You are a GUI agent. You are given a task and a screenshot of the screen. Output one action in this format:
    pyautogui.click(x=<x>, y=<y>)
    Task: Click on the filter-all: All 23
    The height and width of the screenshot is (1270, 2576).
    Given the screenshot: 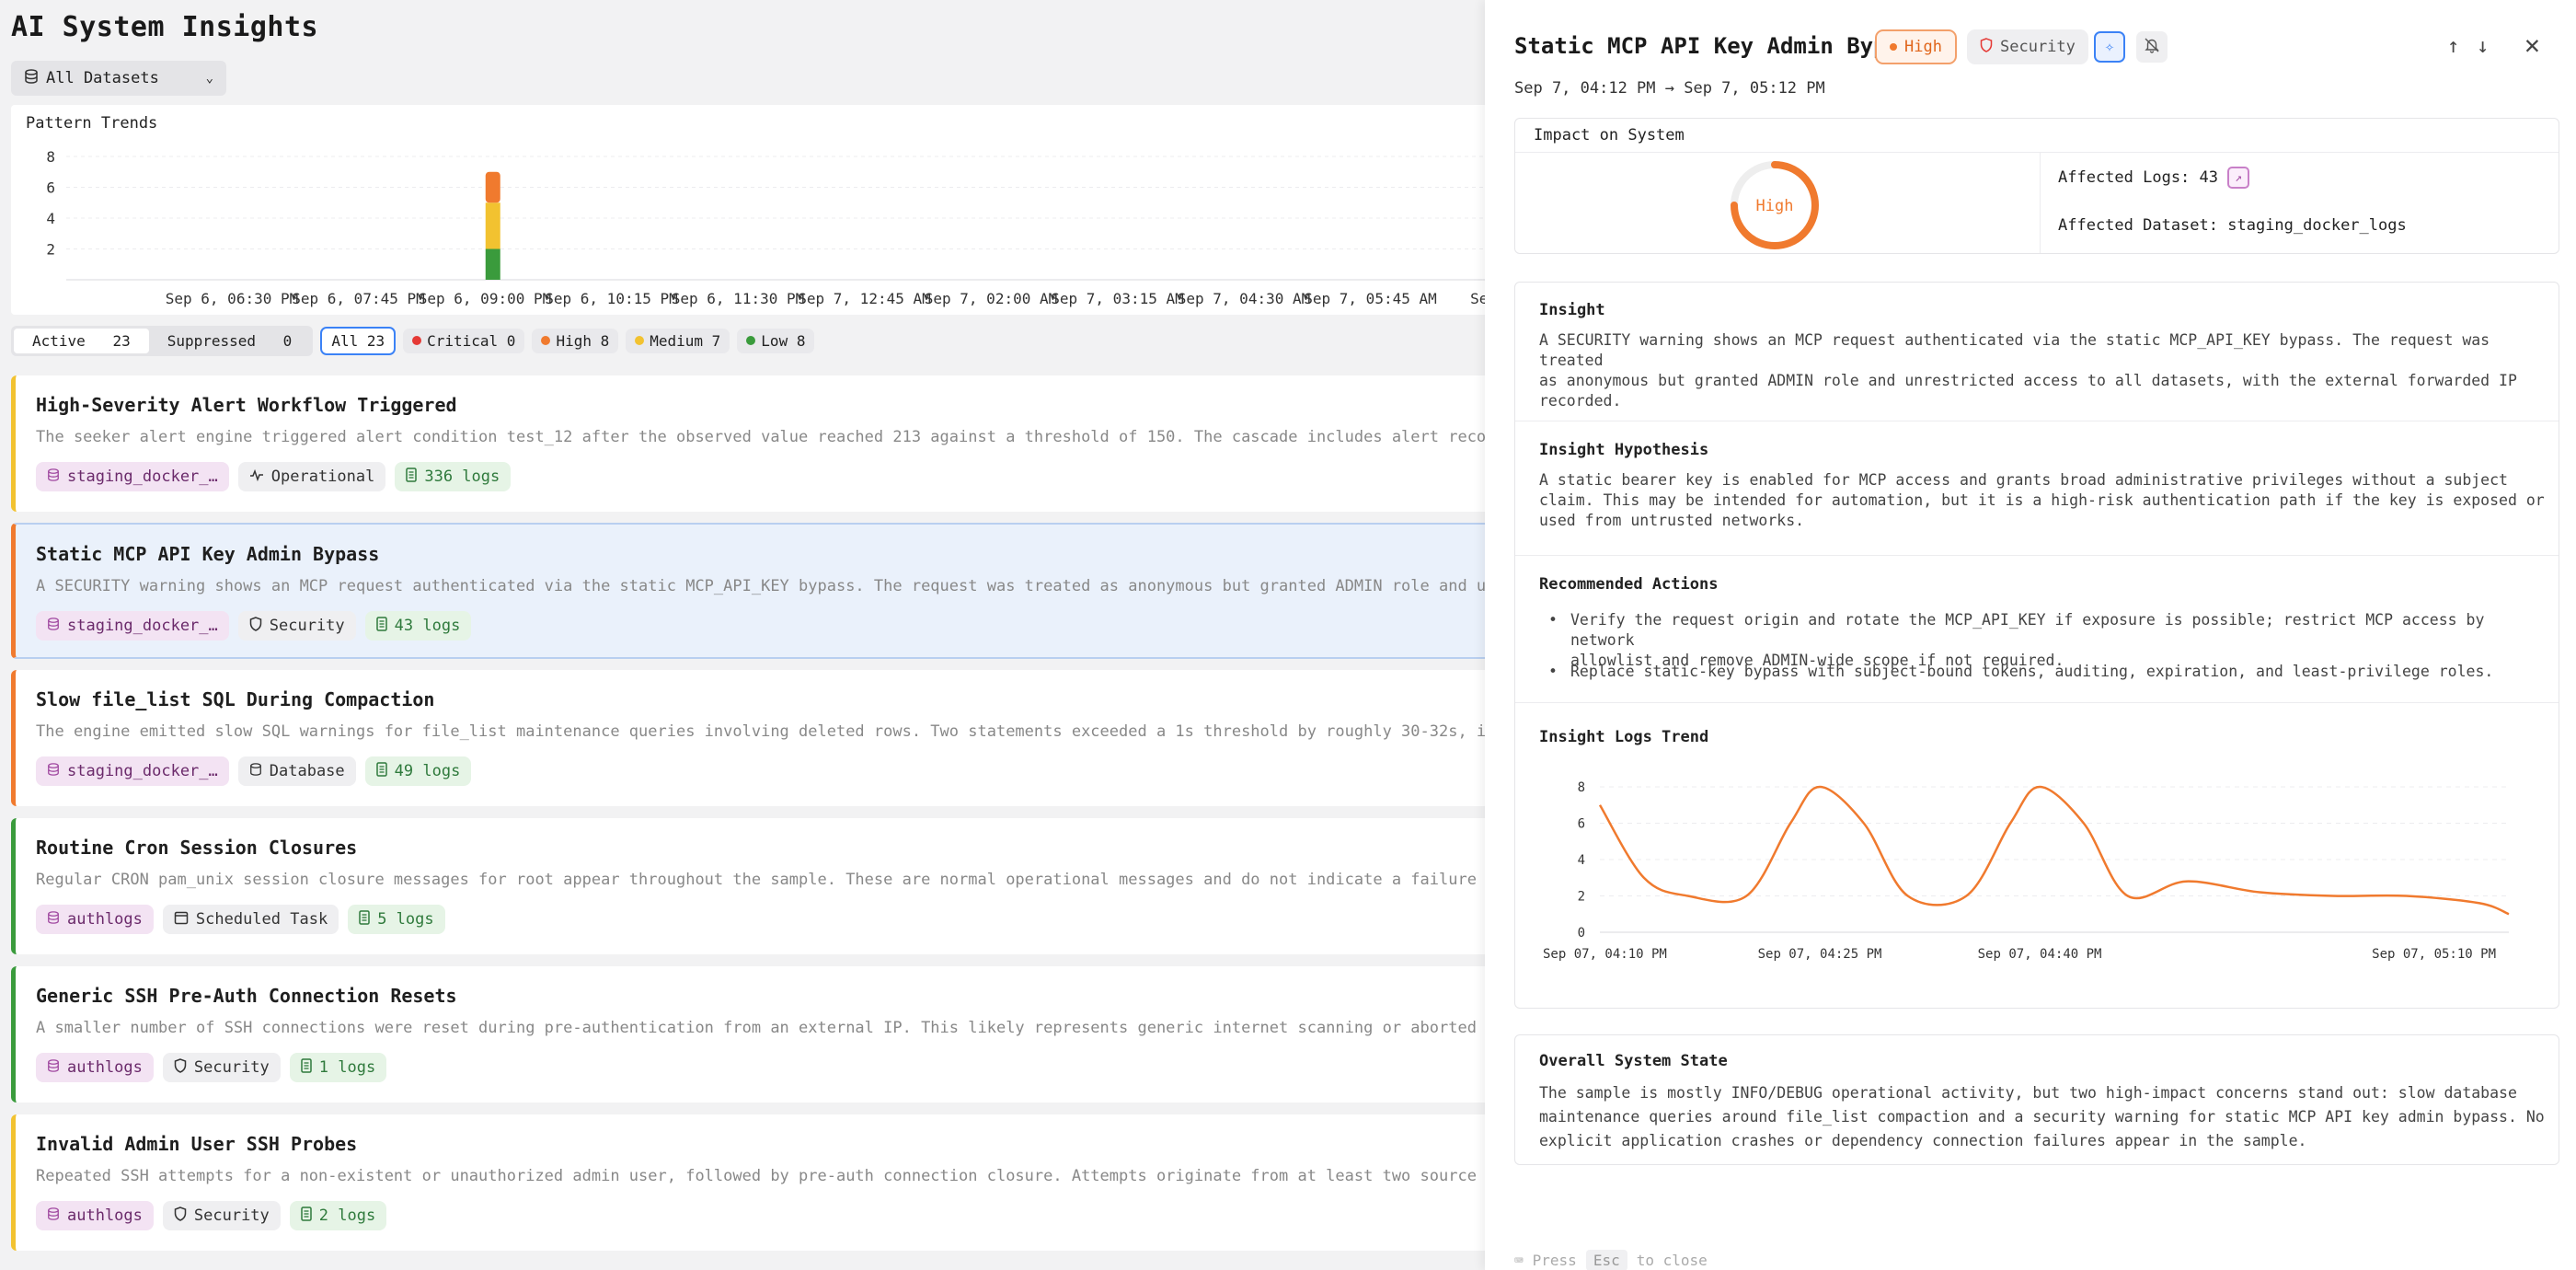 What is the action you would take?
    pyautogui.click(x=358, y=340)
    